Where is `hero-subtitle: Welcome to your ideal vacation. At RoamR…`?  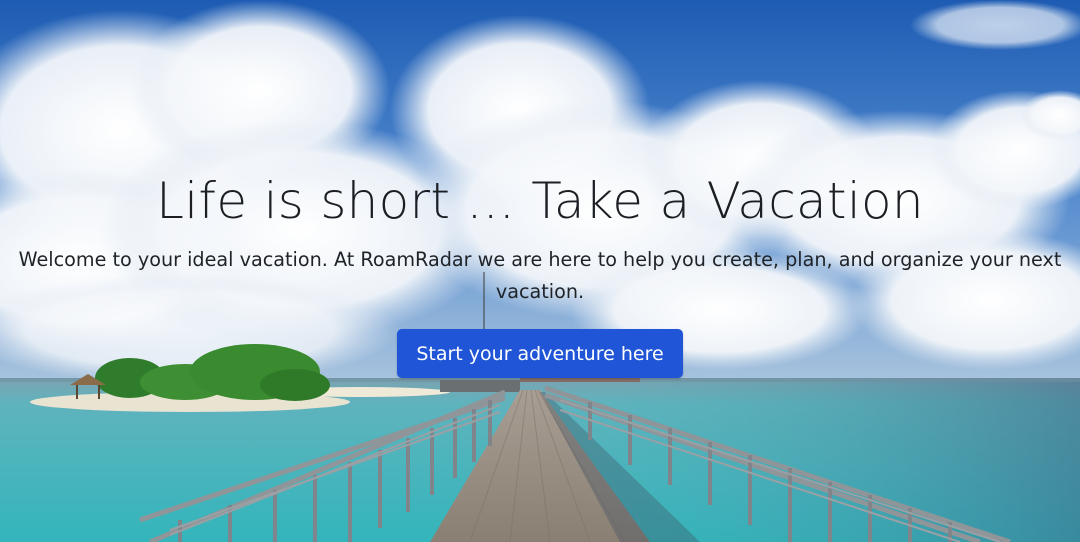
hero-subtitle: Welcome to your ideal vacation. At RoamR… is located at coordinates (540, 275).